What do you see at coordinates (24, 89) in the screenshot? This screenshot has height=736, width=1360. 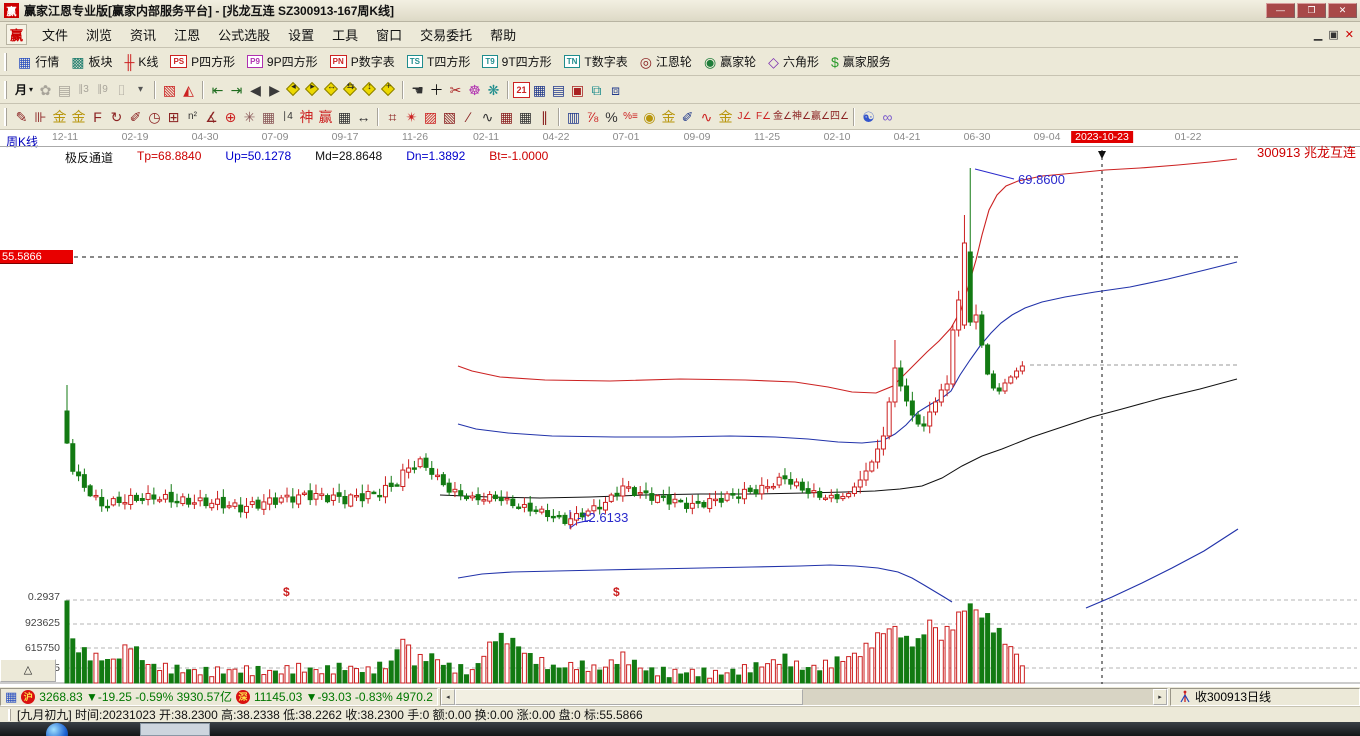 I see `period-dropdown: 月 ▾` at bounding box center [24, 89].